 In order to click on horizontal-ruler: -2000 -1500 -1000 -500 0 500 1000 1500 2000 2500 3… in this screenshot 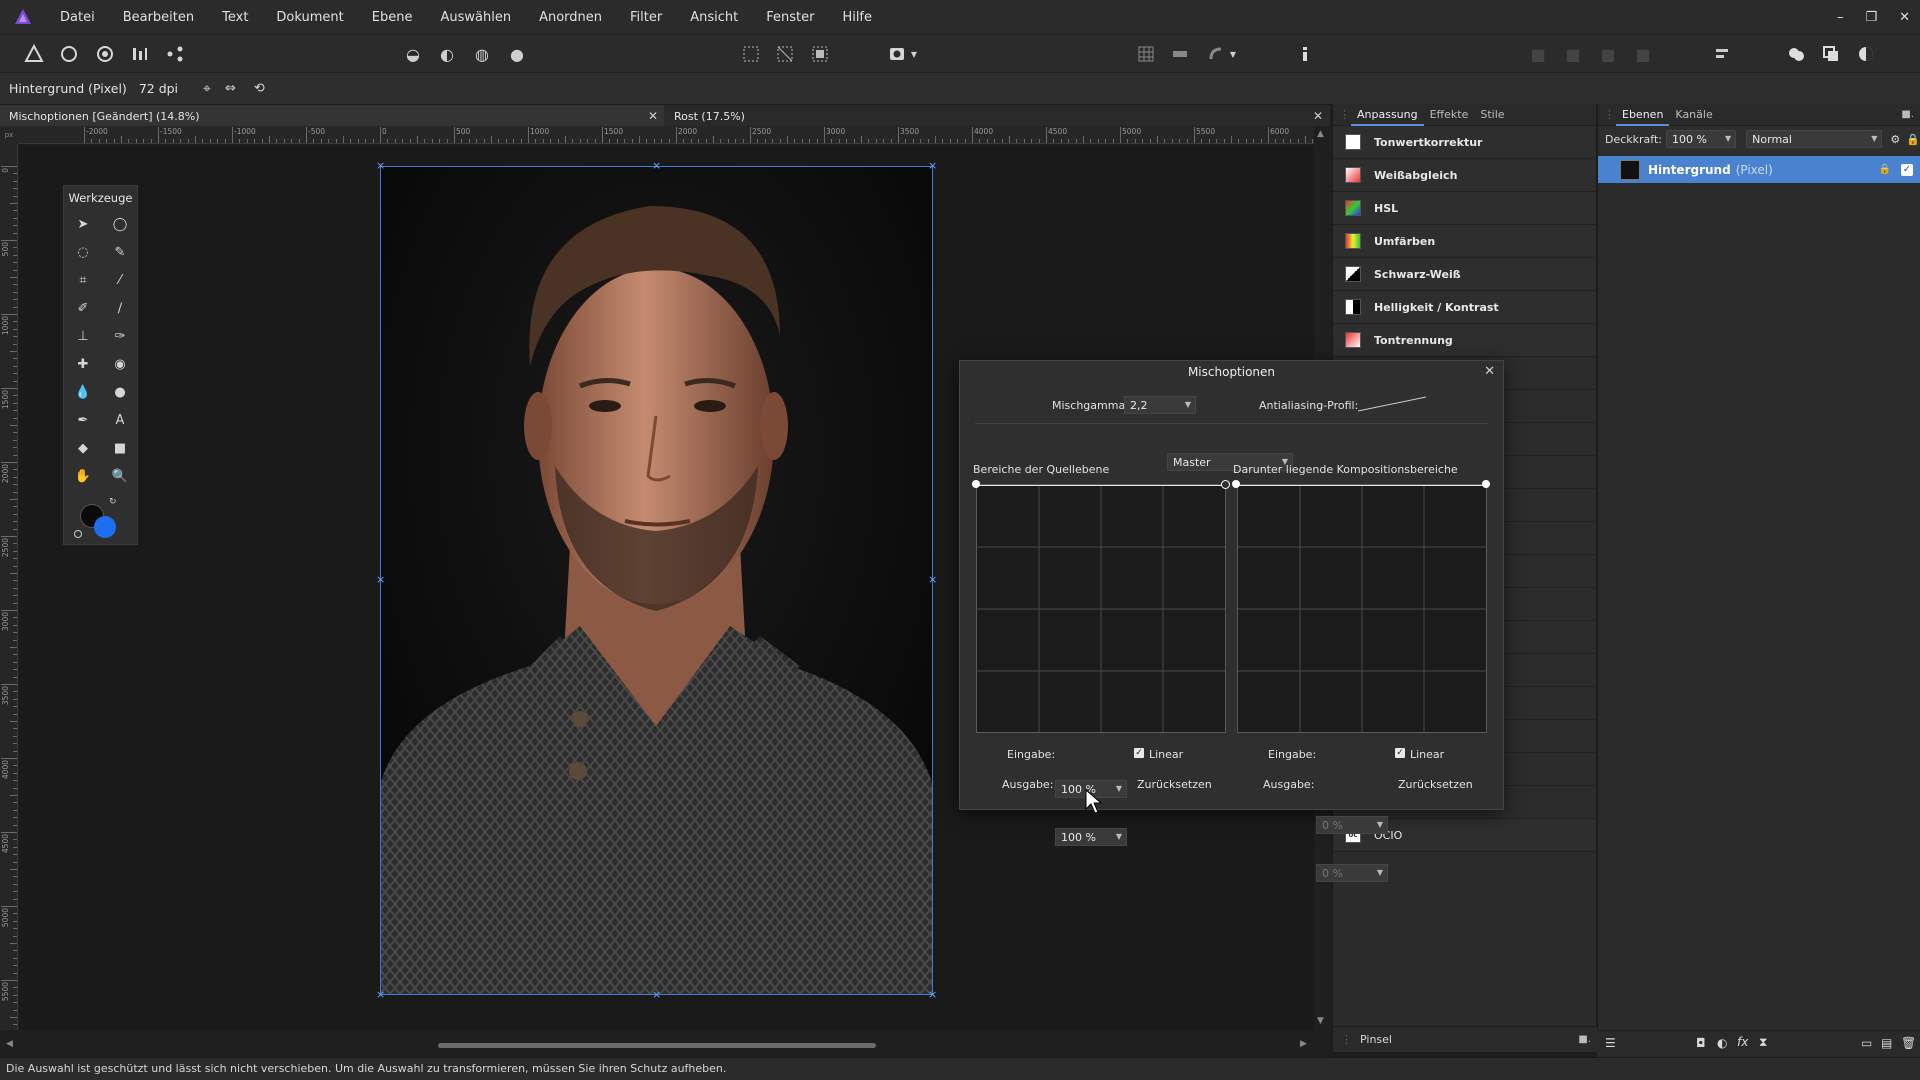, I will do `click(666, 135)`.